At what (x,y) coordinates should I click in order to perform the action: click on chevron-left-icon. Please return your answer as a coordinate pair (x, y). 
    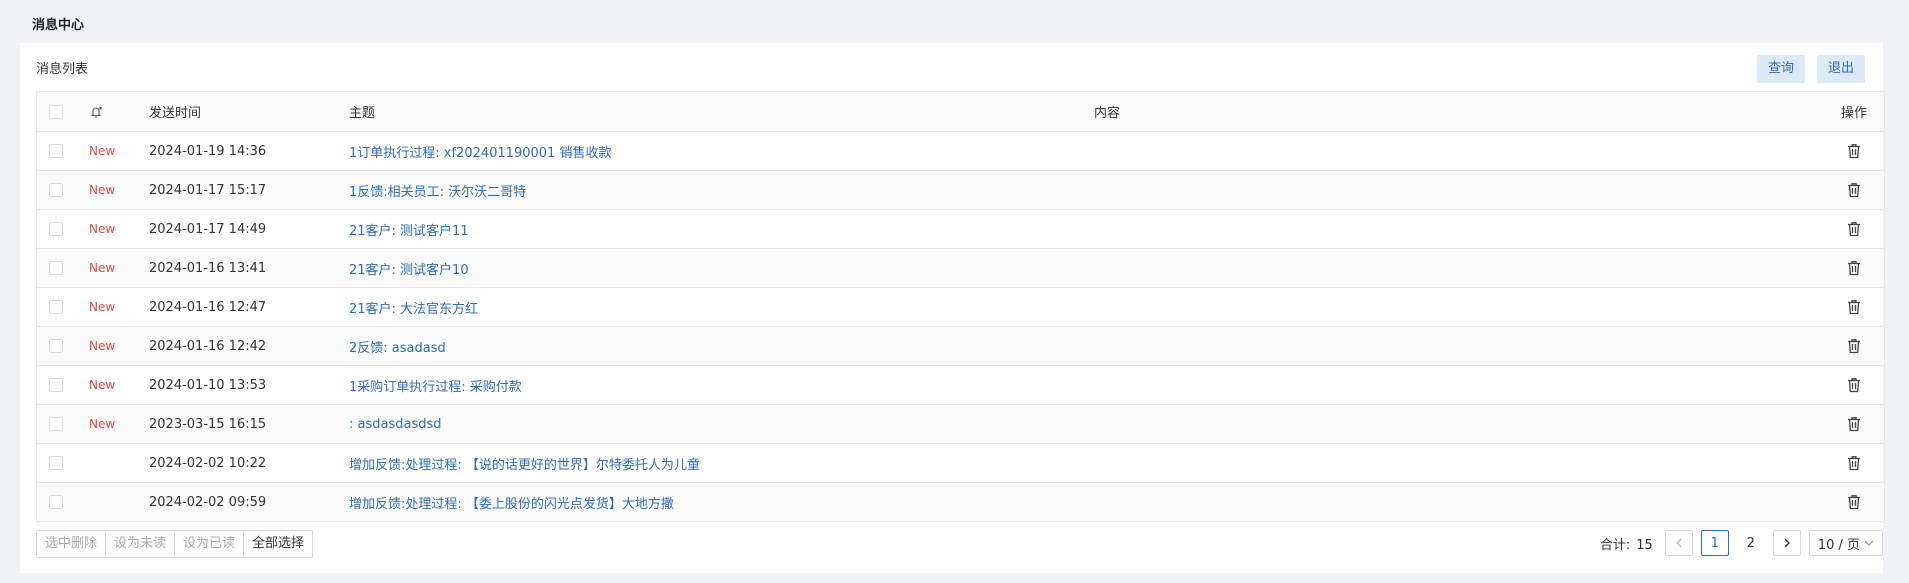
    Looking at the image, I should click on (1678, 543).